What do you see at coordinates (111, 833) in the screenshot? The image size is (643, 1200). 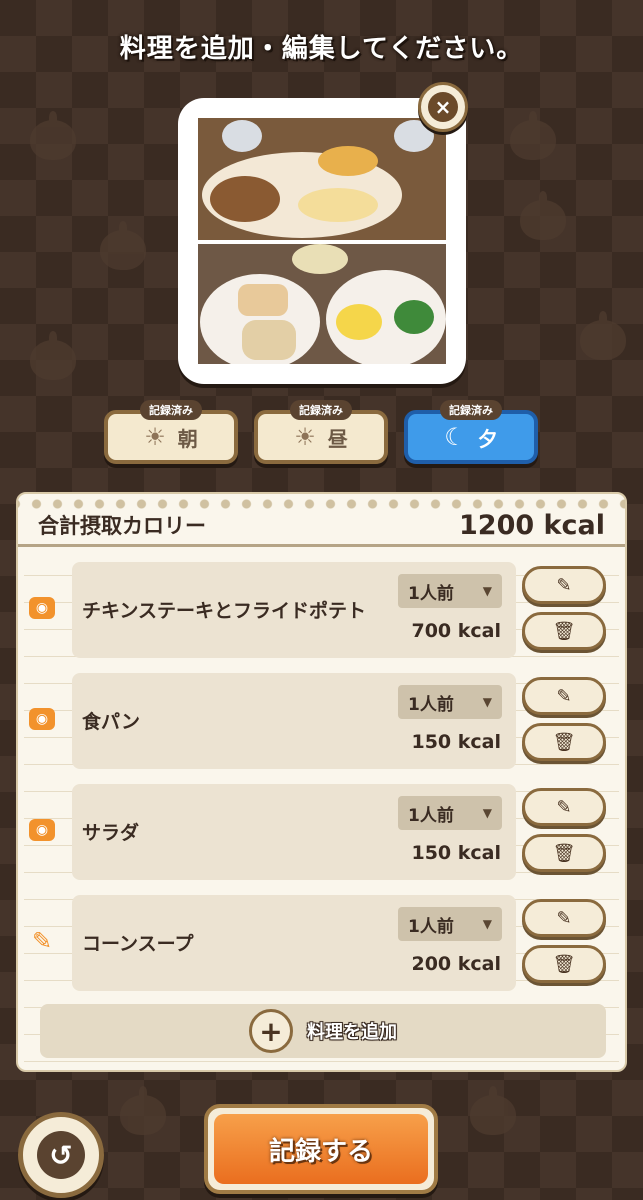 I see `food-name: サラダ` at bounding box center [111, 833].